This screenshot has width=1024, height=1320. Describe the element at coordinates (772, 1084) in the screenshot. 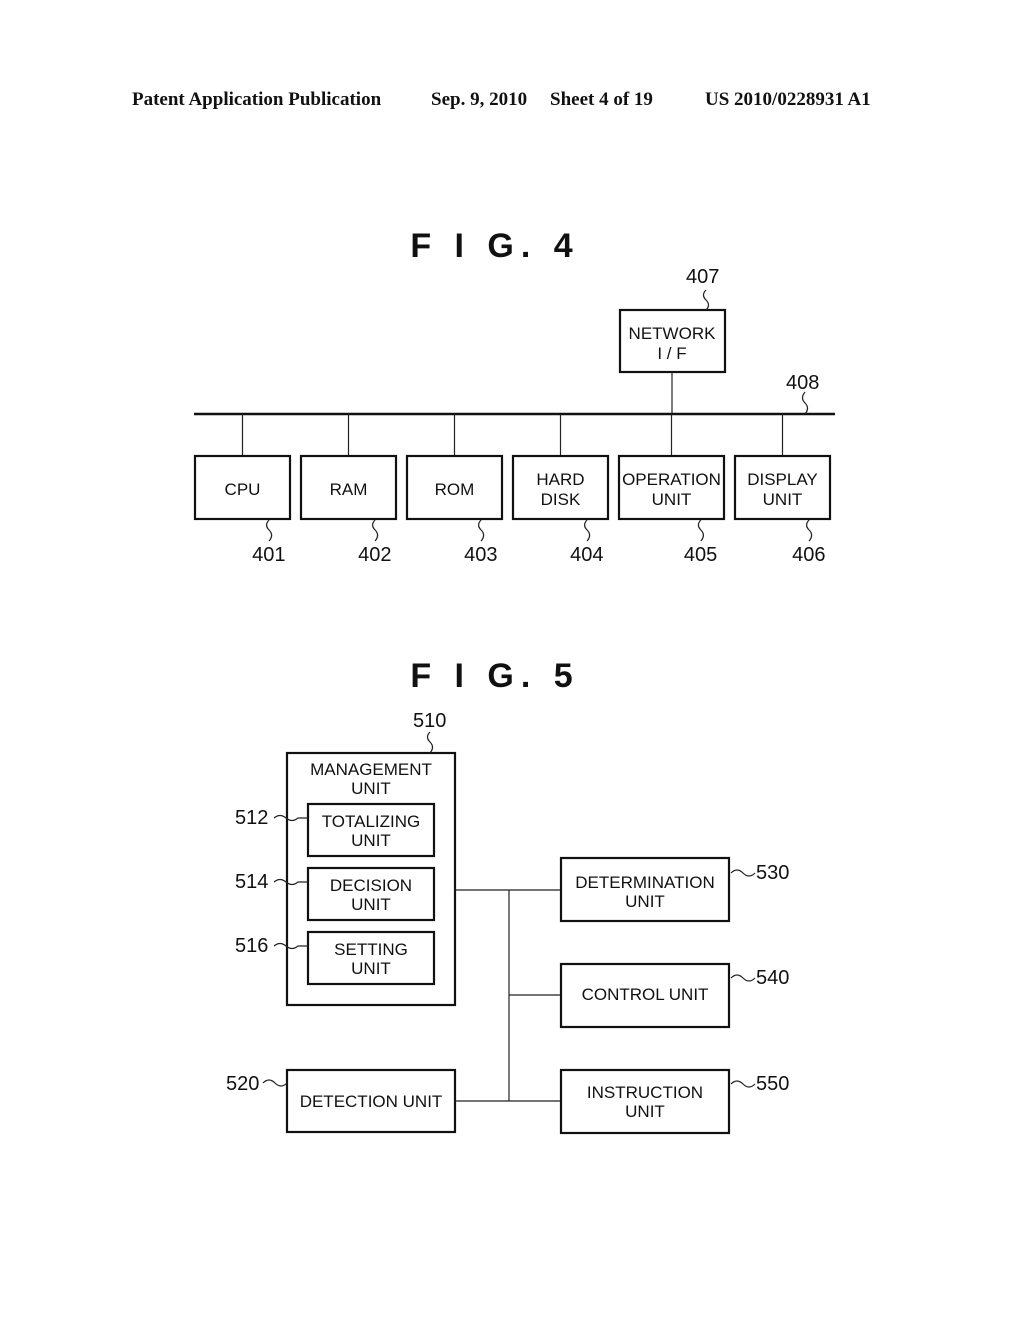

I see `ref-550: 550` at that location.